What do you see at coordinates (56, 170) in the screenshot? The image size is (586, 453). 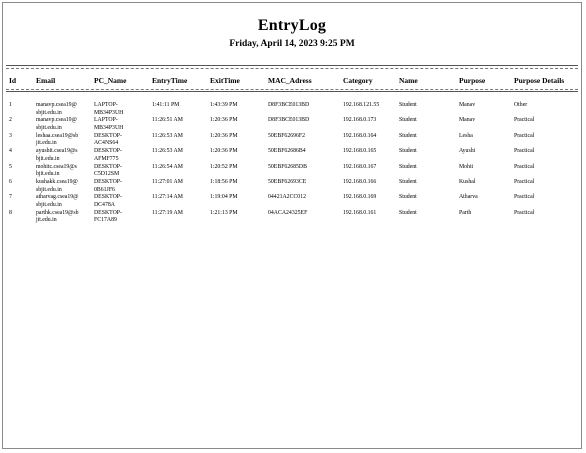 I see `cell-email: mohitc.csea19@s bjit.edu.in` at bounding box center [56, 170].